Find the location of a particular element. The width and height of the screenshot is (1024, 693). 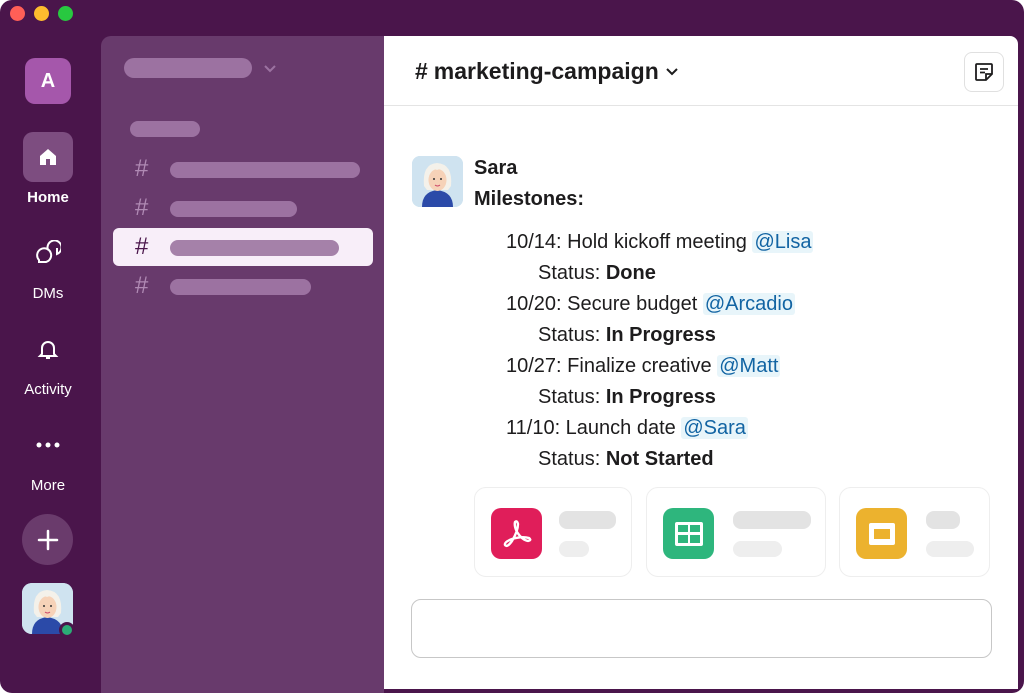

workspace-name-placeholder is located at coordinates (188, 68).